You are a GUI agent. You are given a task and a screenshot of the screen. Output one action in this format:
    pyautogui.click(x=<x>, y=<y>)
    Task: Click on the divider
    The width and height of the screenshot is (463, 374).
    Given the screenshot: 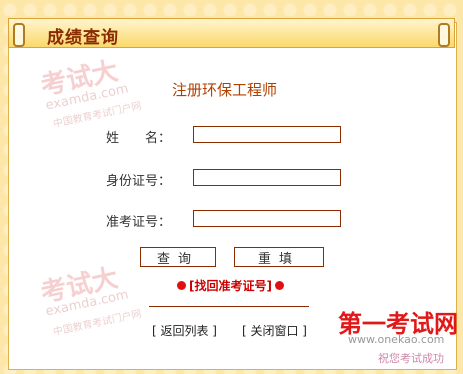 What is the action you would take?
    pyautogui.click(x=229, y=306)
    